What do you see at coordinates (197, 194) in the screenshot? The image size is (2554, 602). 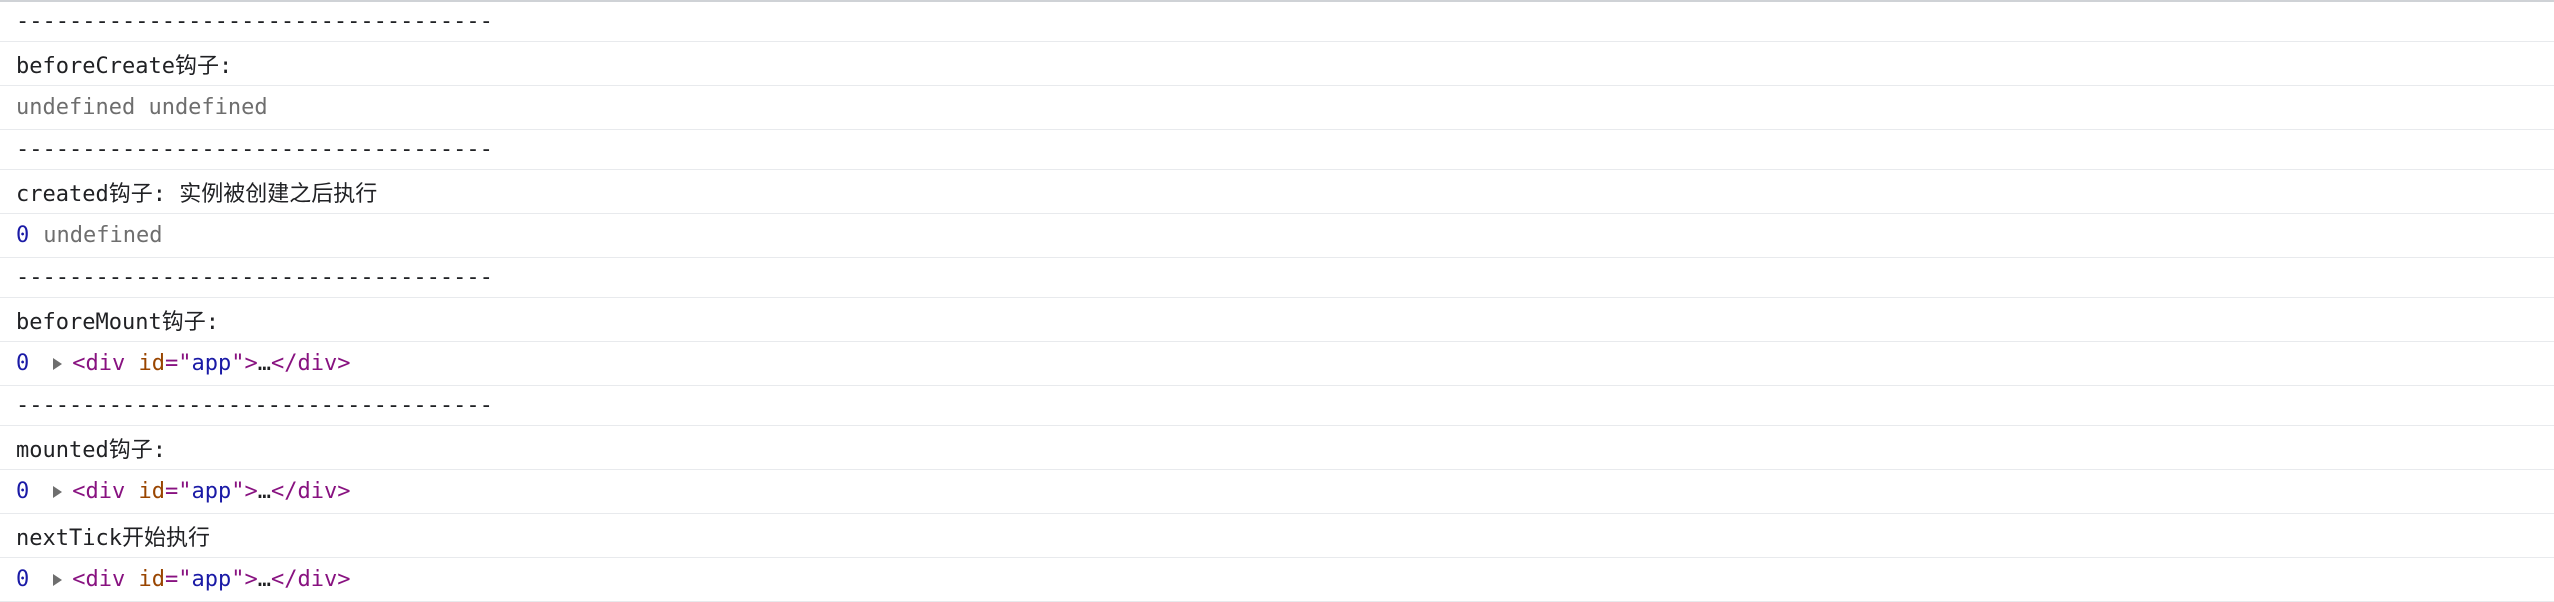 I see `log-text: created钩子: 实例被创建之后执行` at bounding box center [197, 194].